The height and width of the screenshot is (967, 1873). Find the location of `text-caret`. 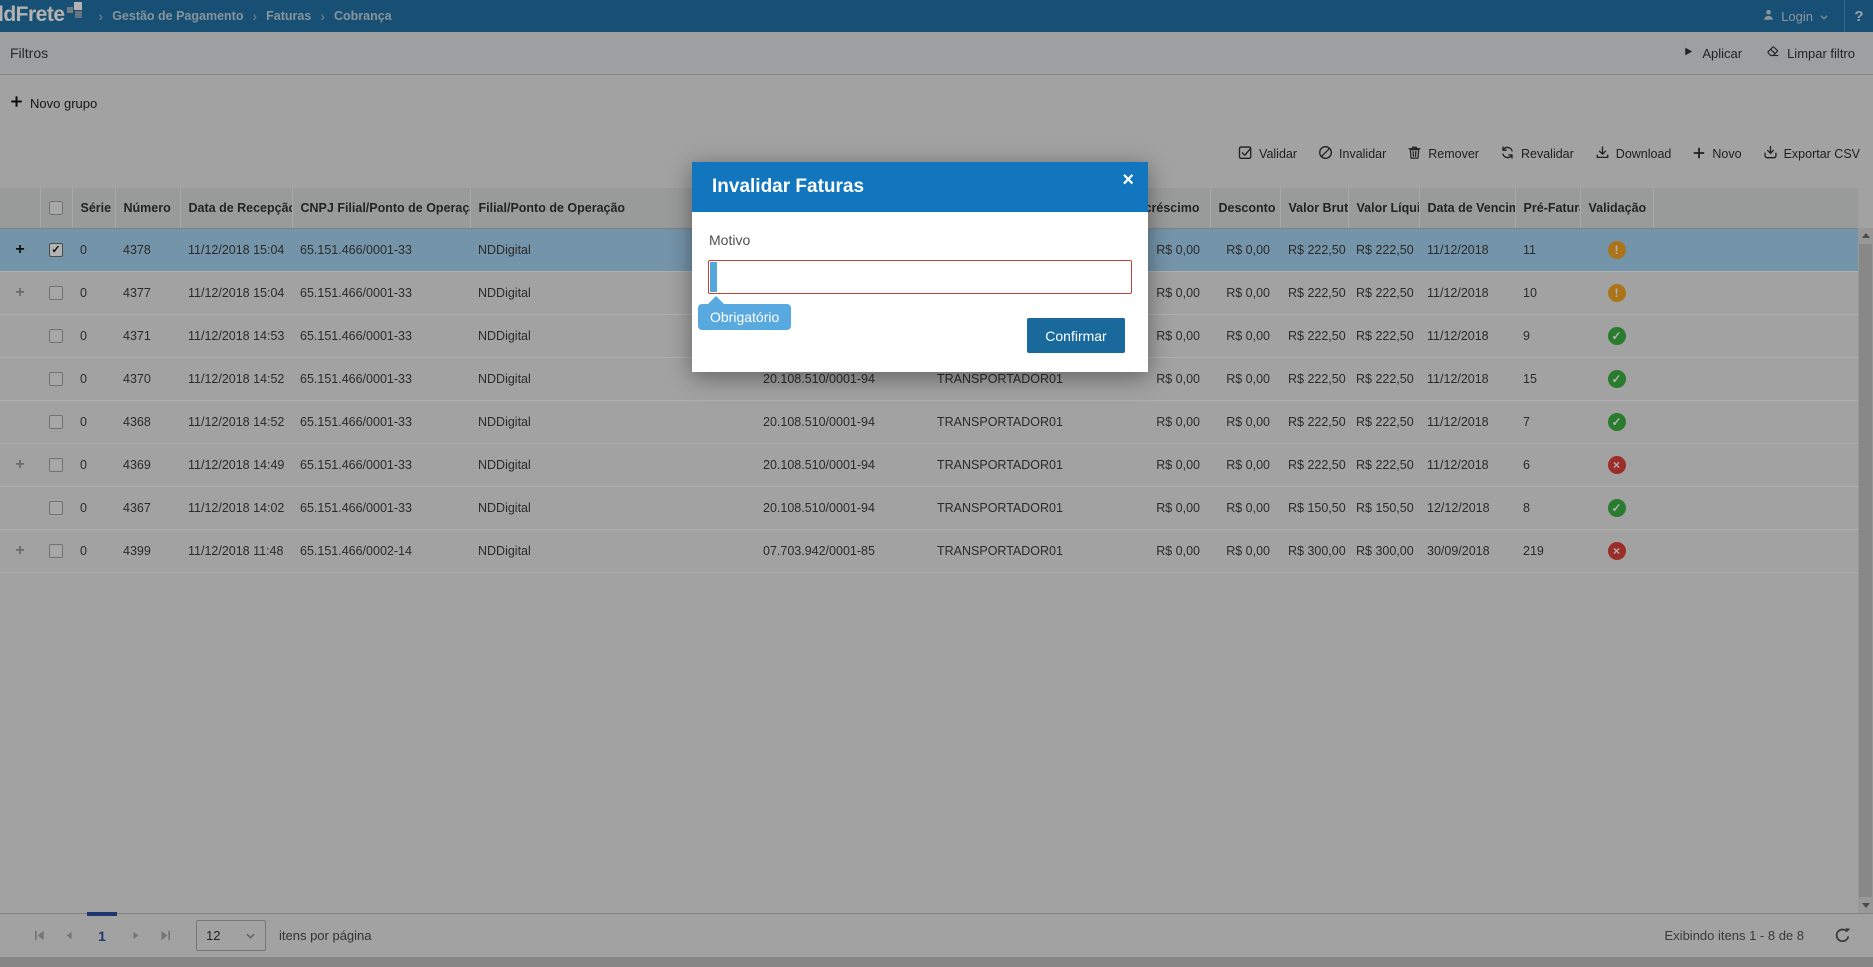

text-caret is located at coordinates (713, 277).